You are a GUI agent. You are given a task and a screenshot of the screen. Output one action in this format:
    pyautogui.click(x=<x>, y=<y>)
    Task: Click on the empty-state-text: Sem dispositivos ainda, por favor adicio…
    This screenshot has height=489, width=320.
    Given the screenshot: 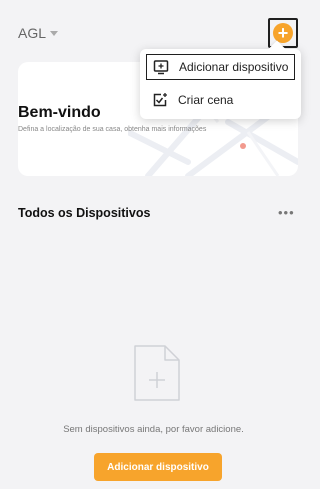 What is the action you would take?
    pyautogui.click(x=153, y=429)
    